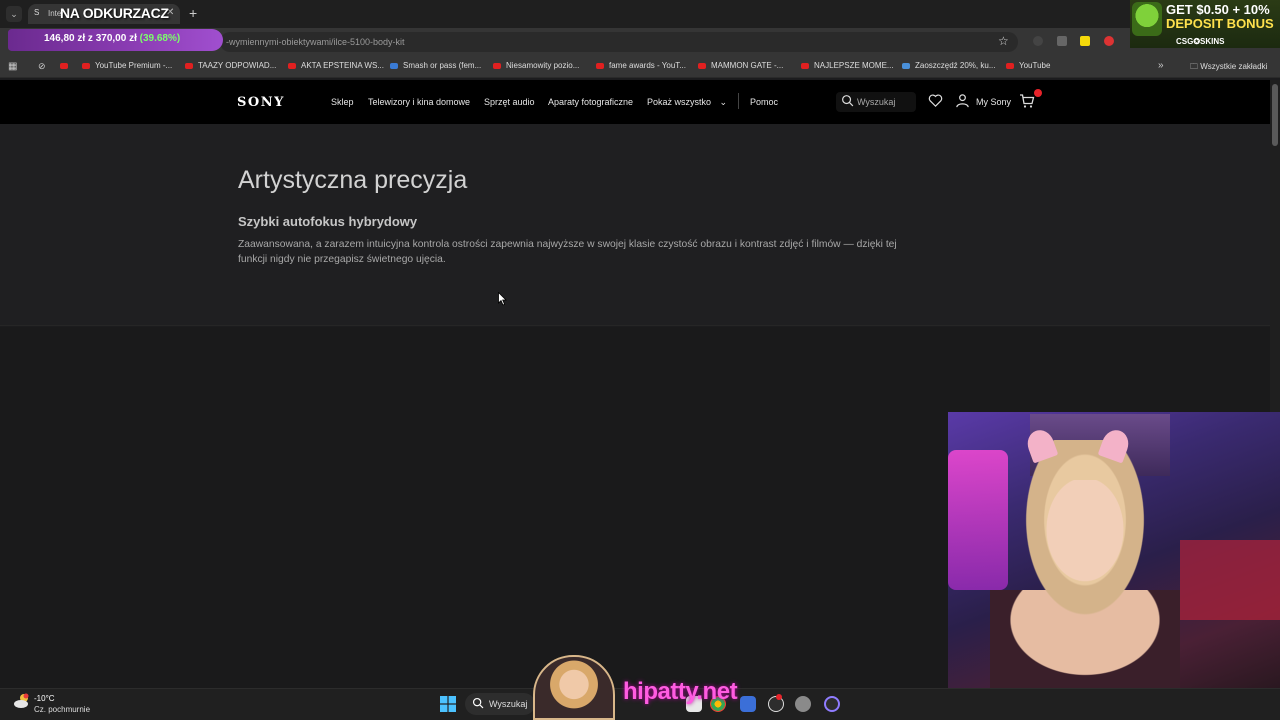 The width and height of the screenshot is (1280, 720). What do you see at coordinates (1038, 93) in the screenshot?
I see `cart-badge` at bounding box center [1038, 93].